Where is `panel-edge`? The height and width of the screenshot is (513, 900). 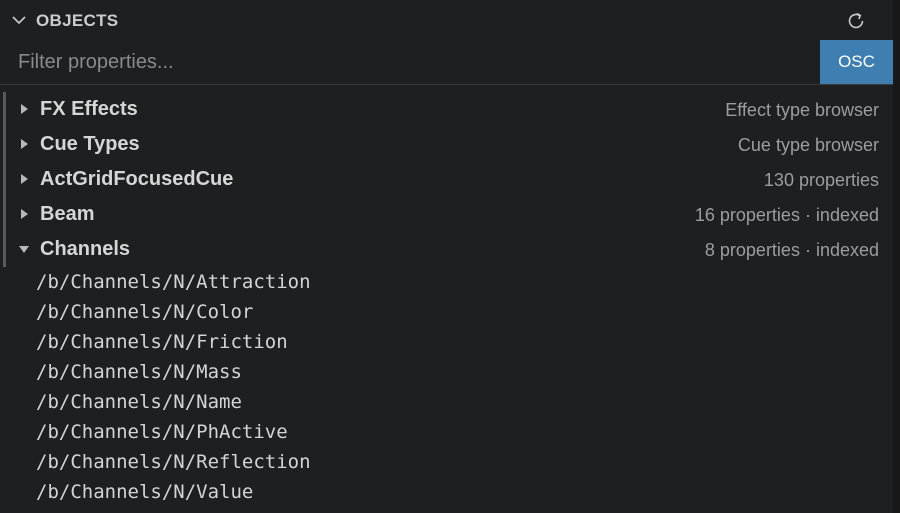
panel-edge is located at coordinates (896, 256).